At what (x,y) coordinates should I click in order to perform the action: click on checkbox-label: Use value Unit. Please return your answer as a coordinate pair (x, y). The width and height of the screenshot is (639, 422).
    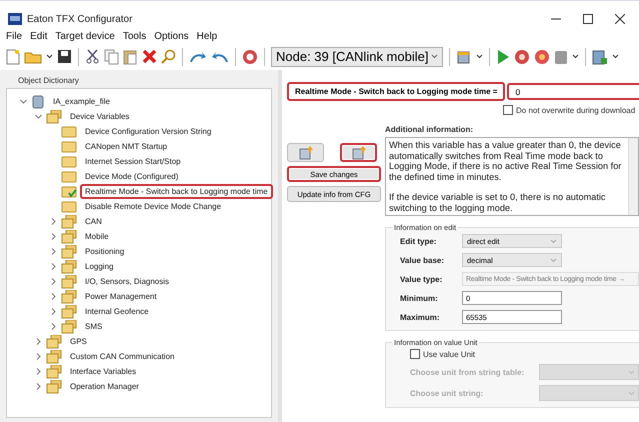
    Looking at the image, I should click on (449, 354).